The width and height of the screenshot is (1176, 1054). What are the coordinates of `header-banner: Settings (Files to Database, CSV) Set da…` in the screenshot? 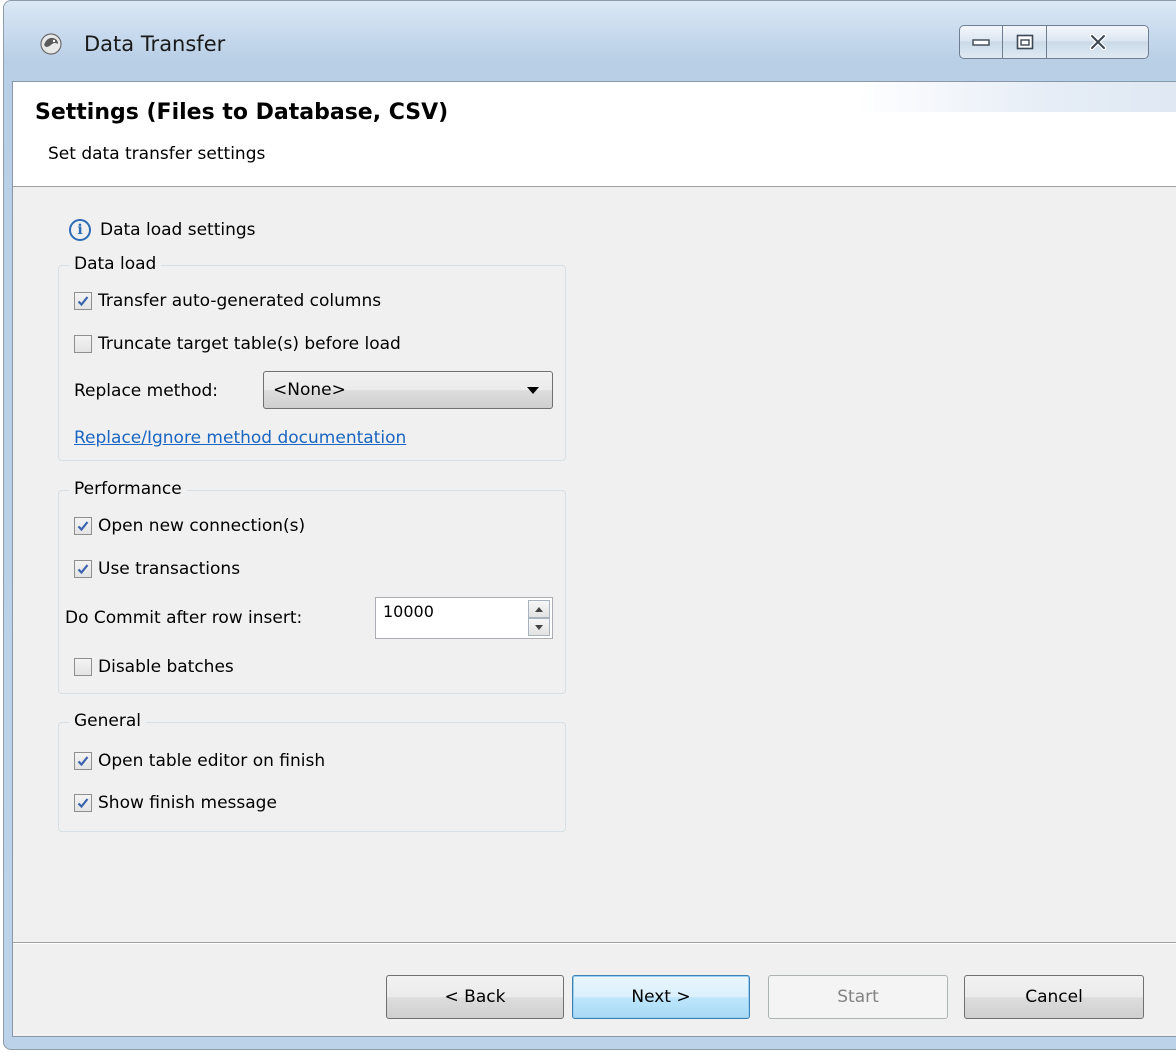 It's located at (594, 134).